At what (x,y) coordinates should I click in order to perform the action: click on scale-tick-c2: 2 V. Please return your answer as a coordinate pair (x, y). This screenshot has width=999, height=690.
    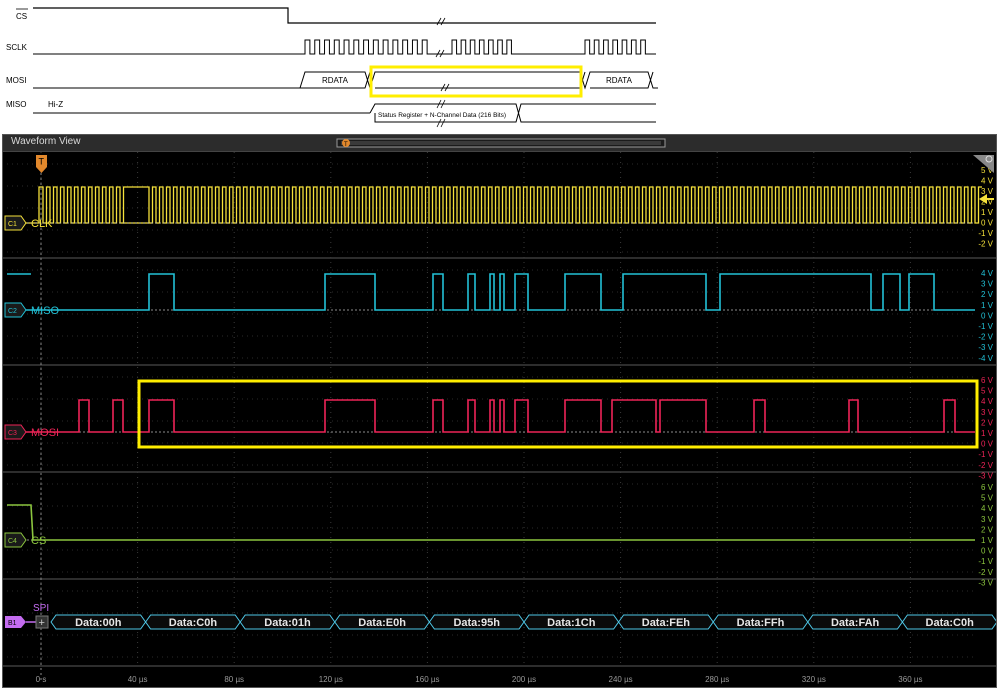
    Looking at the image, I should click on (987, 294).